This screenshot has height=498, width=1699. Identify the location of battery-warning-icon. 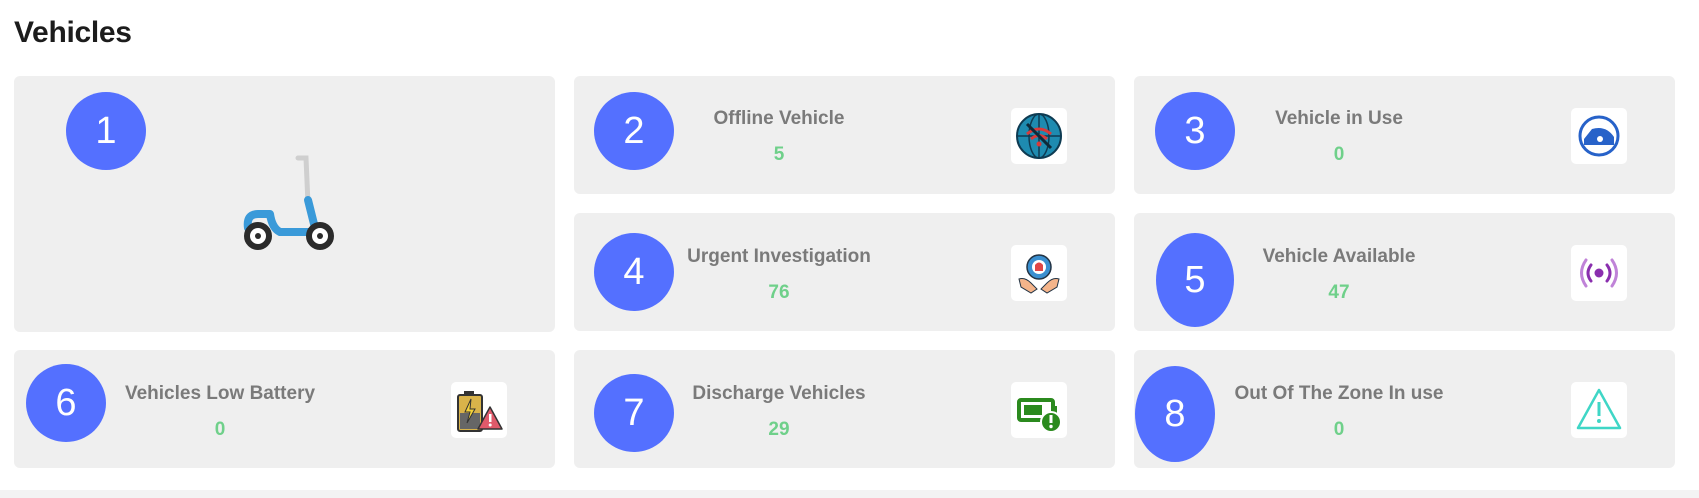
(480, 411).